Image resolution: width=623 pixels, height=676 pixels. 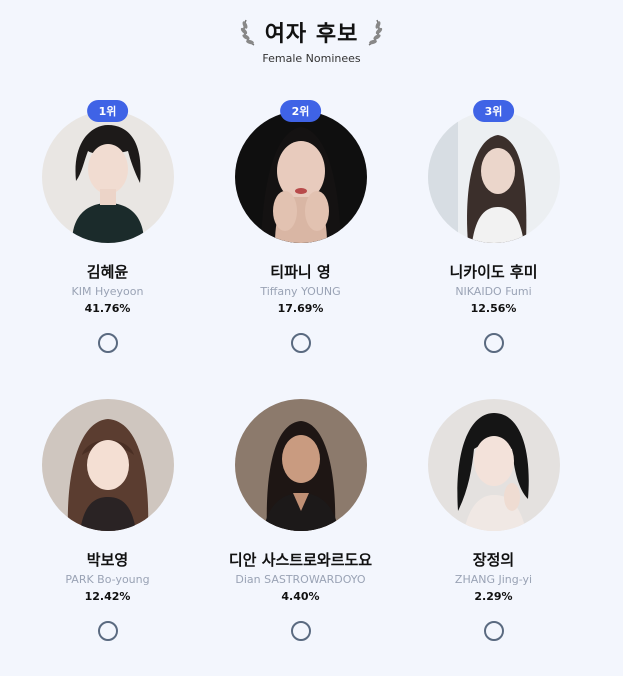 What do you see at coordinates (107, 596) in the screenshot?
I see `vote-percentage: 12.42%` at bounding box center [107, 596].